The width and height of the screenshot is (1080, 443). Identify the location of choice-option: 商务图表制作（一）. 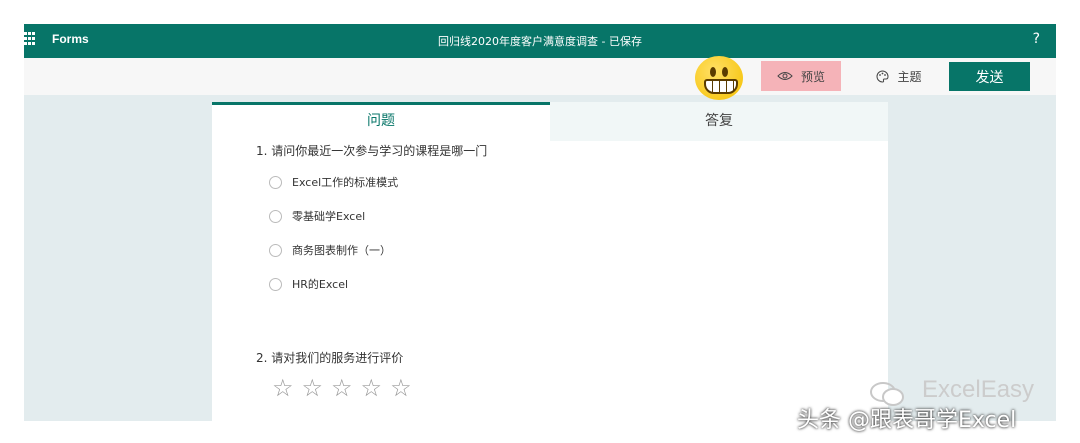
(330, 250).